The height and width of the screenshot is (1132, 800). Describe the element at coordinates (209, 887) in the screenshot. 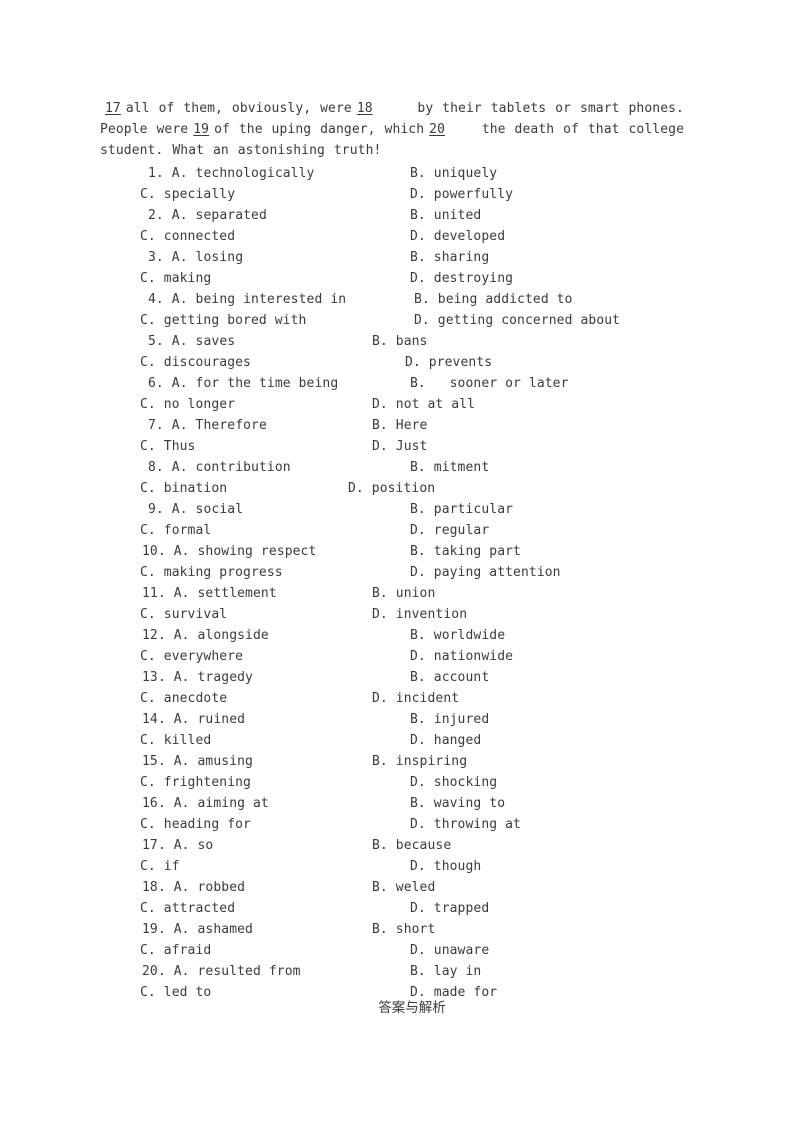

I see `option-a-18: A. robbed` at that location.